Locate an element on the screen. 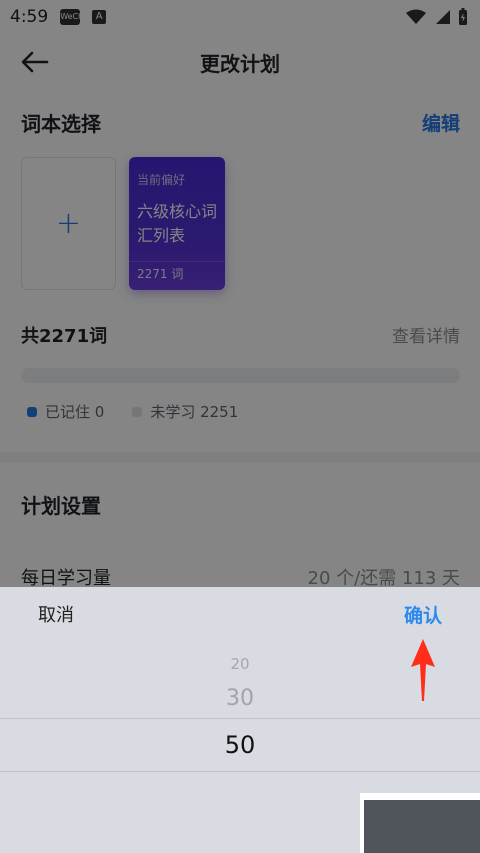 The width and height of the screenshot is (480, 853). picker-selected-option: 50 is located at coordinates (240, 745).